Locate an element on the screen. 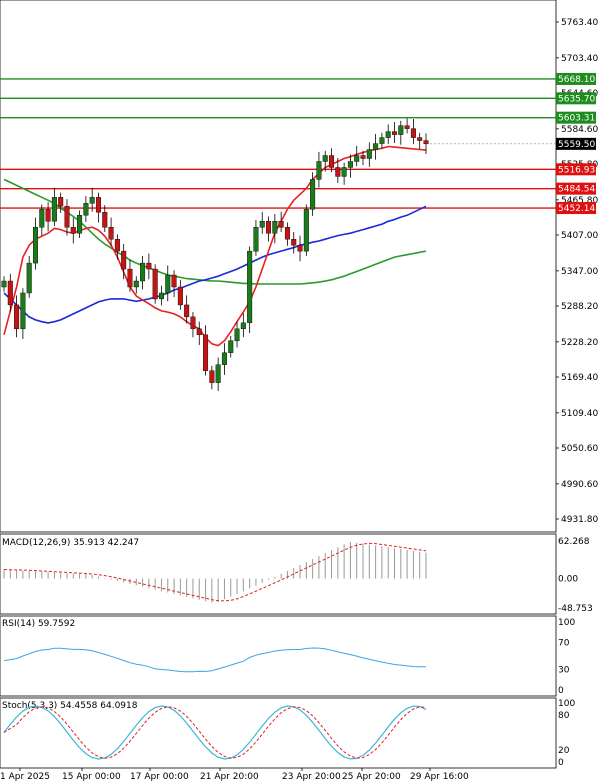 Image resolution: width=600 pixels, height=781 pixels. rsi-tick-label: 70 is located at coordinates (564, 643).